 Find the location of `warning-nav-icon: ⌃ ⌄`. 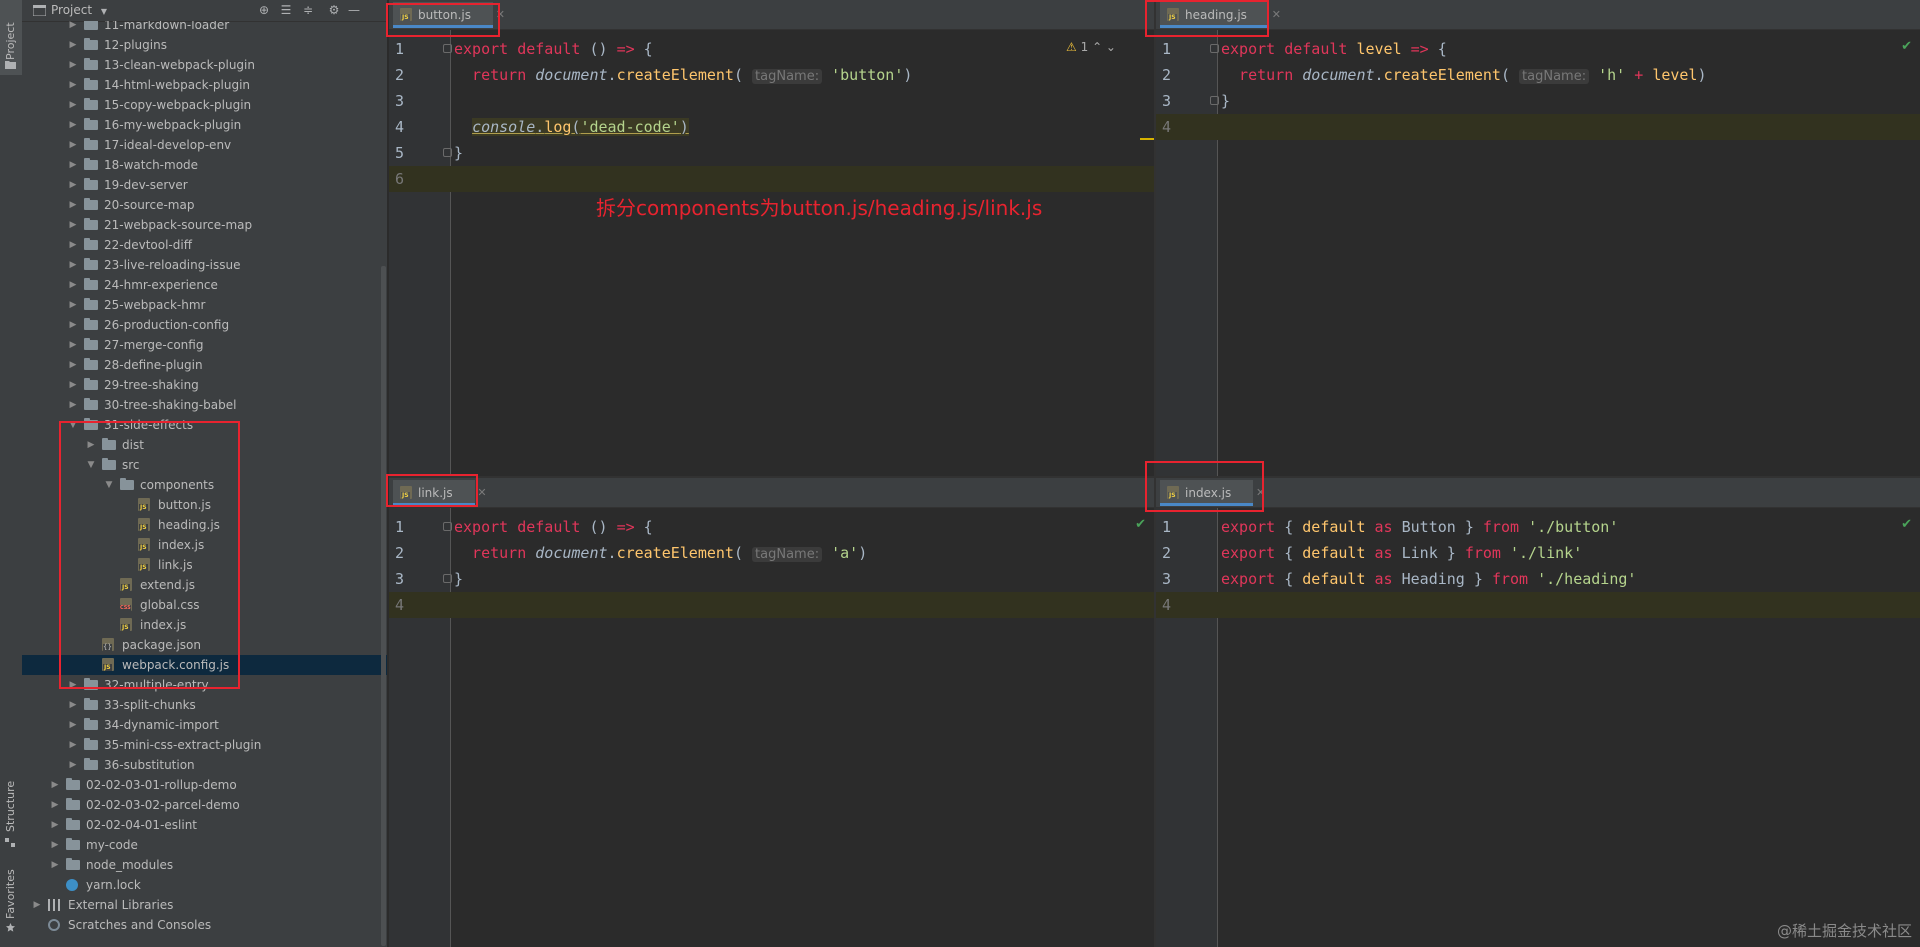

warning-nav-icon: ⌃ ⌄ is located at coordinates (1102, 47).